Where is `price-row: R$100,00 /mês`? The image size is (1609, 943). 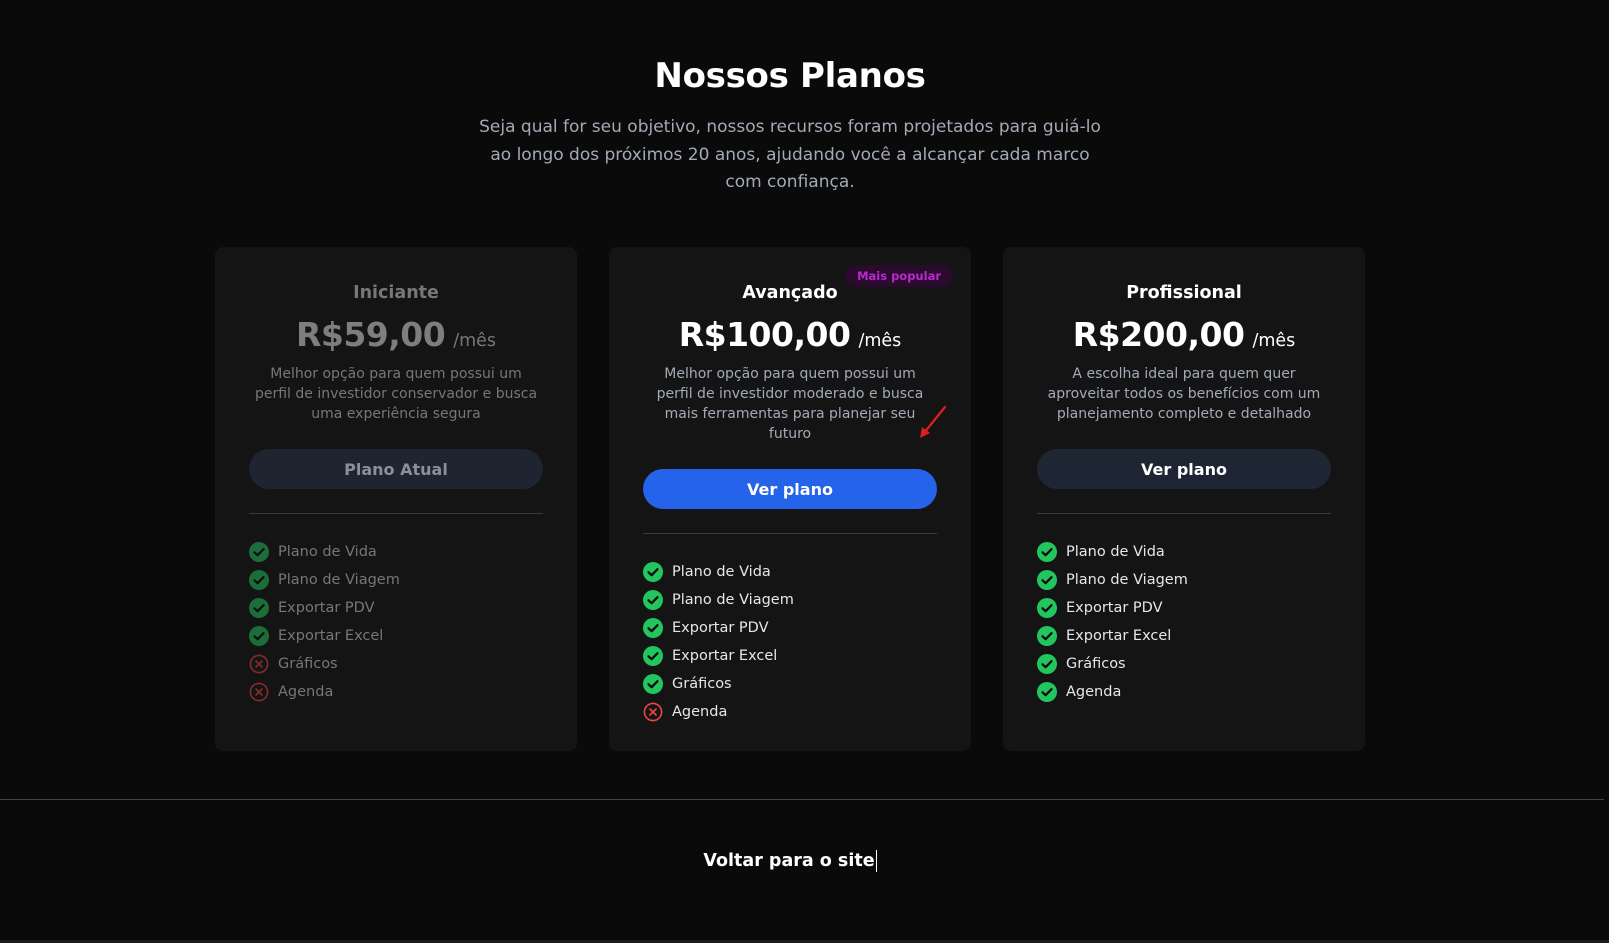
price-row: R$100,00 /mês is located at coordinates (790, 334).